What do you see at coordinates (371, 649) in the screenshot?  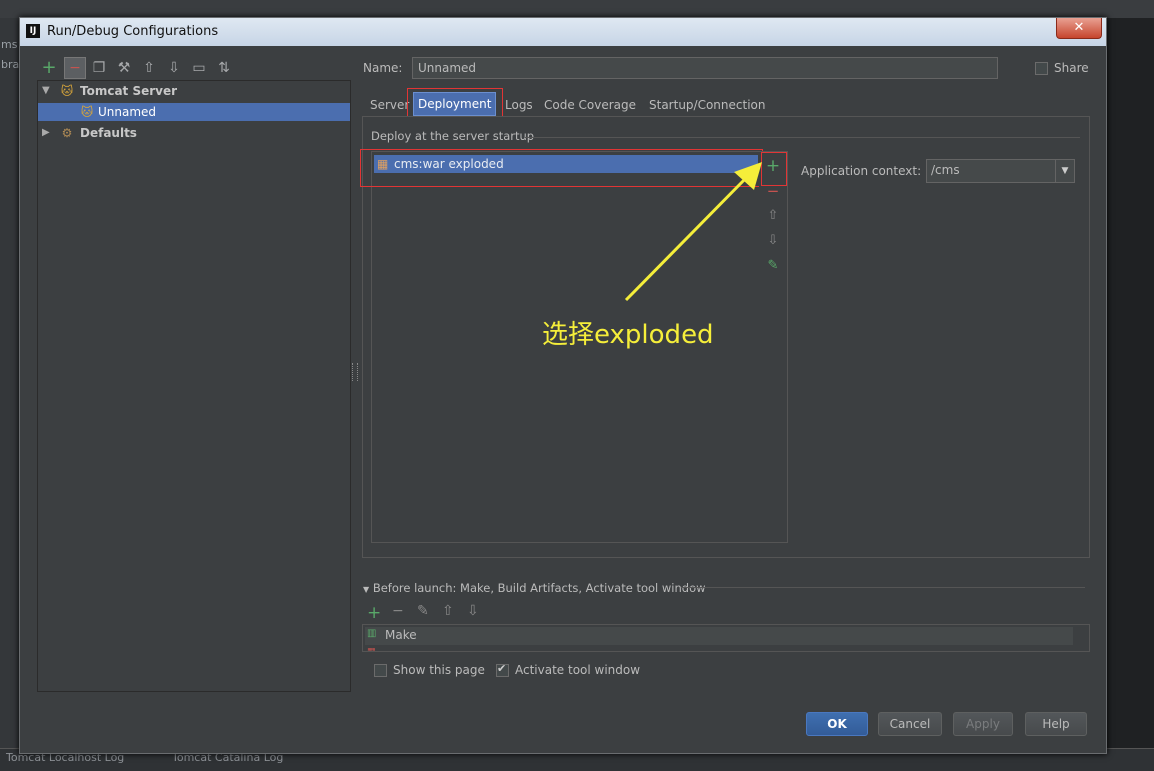 I see `artifact-icon: ▦` at bounding box center [371, 649].